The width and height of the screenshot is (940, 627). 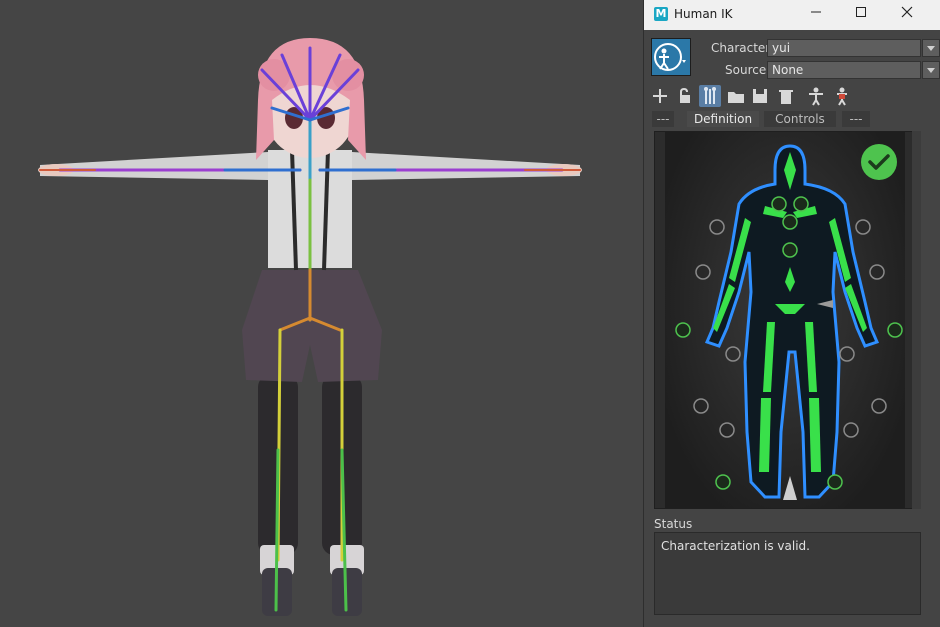 I want to click on minimize-button, so click(x=816, y=15).